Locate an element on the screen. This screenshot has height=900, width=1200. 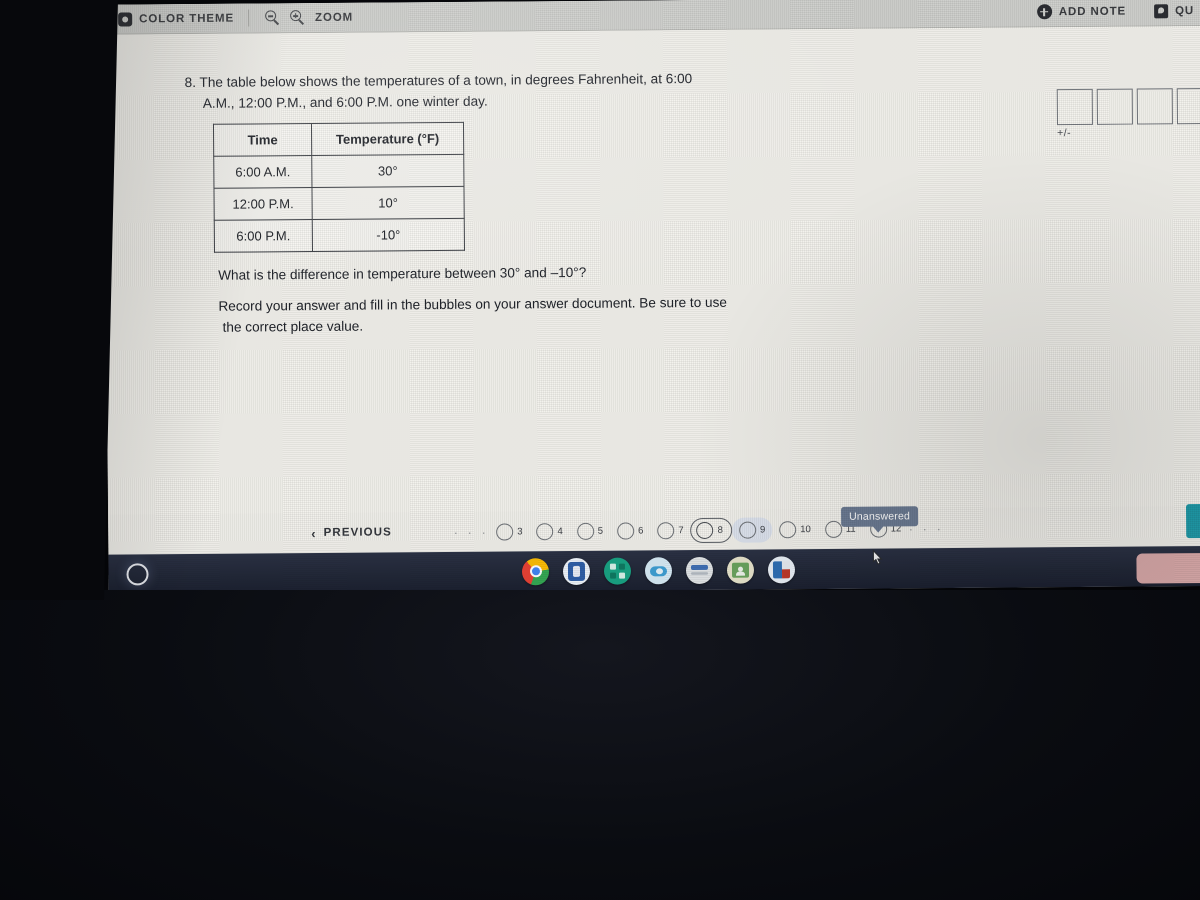
previous-button: ‹ PREVIOUS is located at coordinates (351, 533).